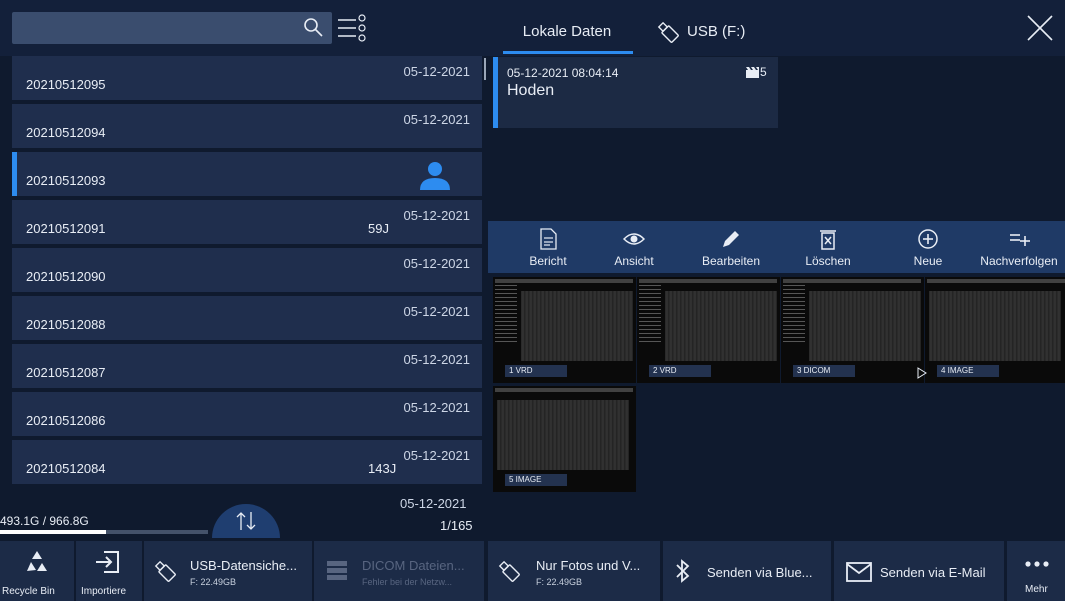 This screenshot has width=1065, height=601. I want to click on storage-usage: 493.1G / 966.8G, so click(44, 521).